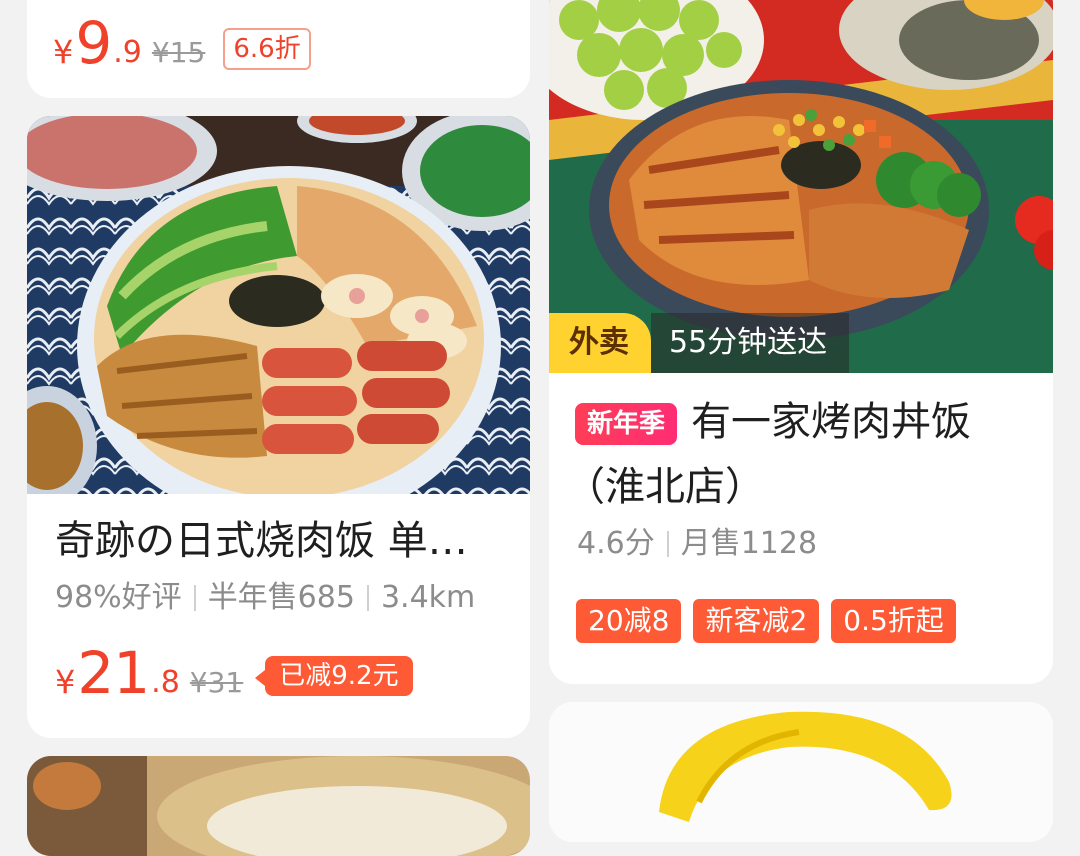  I want to click on discount-badge: 6.6折, so click(267, 49).